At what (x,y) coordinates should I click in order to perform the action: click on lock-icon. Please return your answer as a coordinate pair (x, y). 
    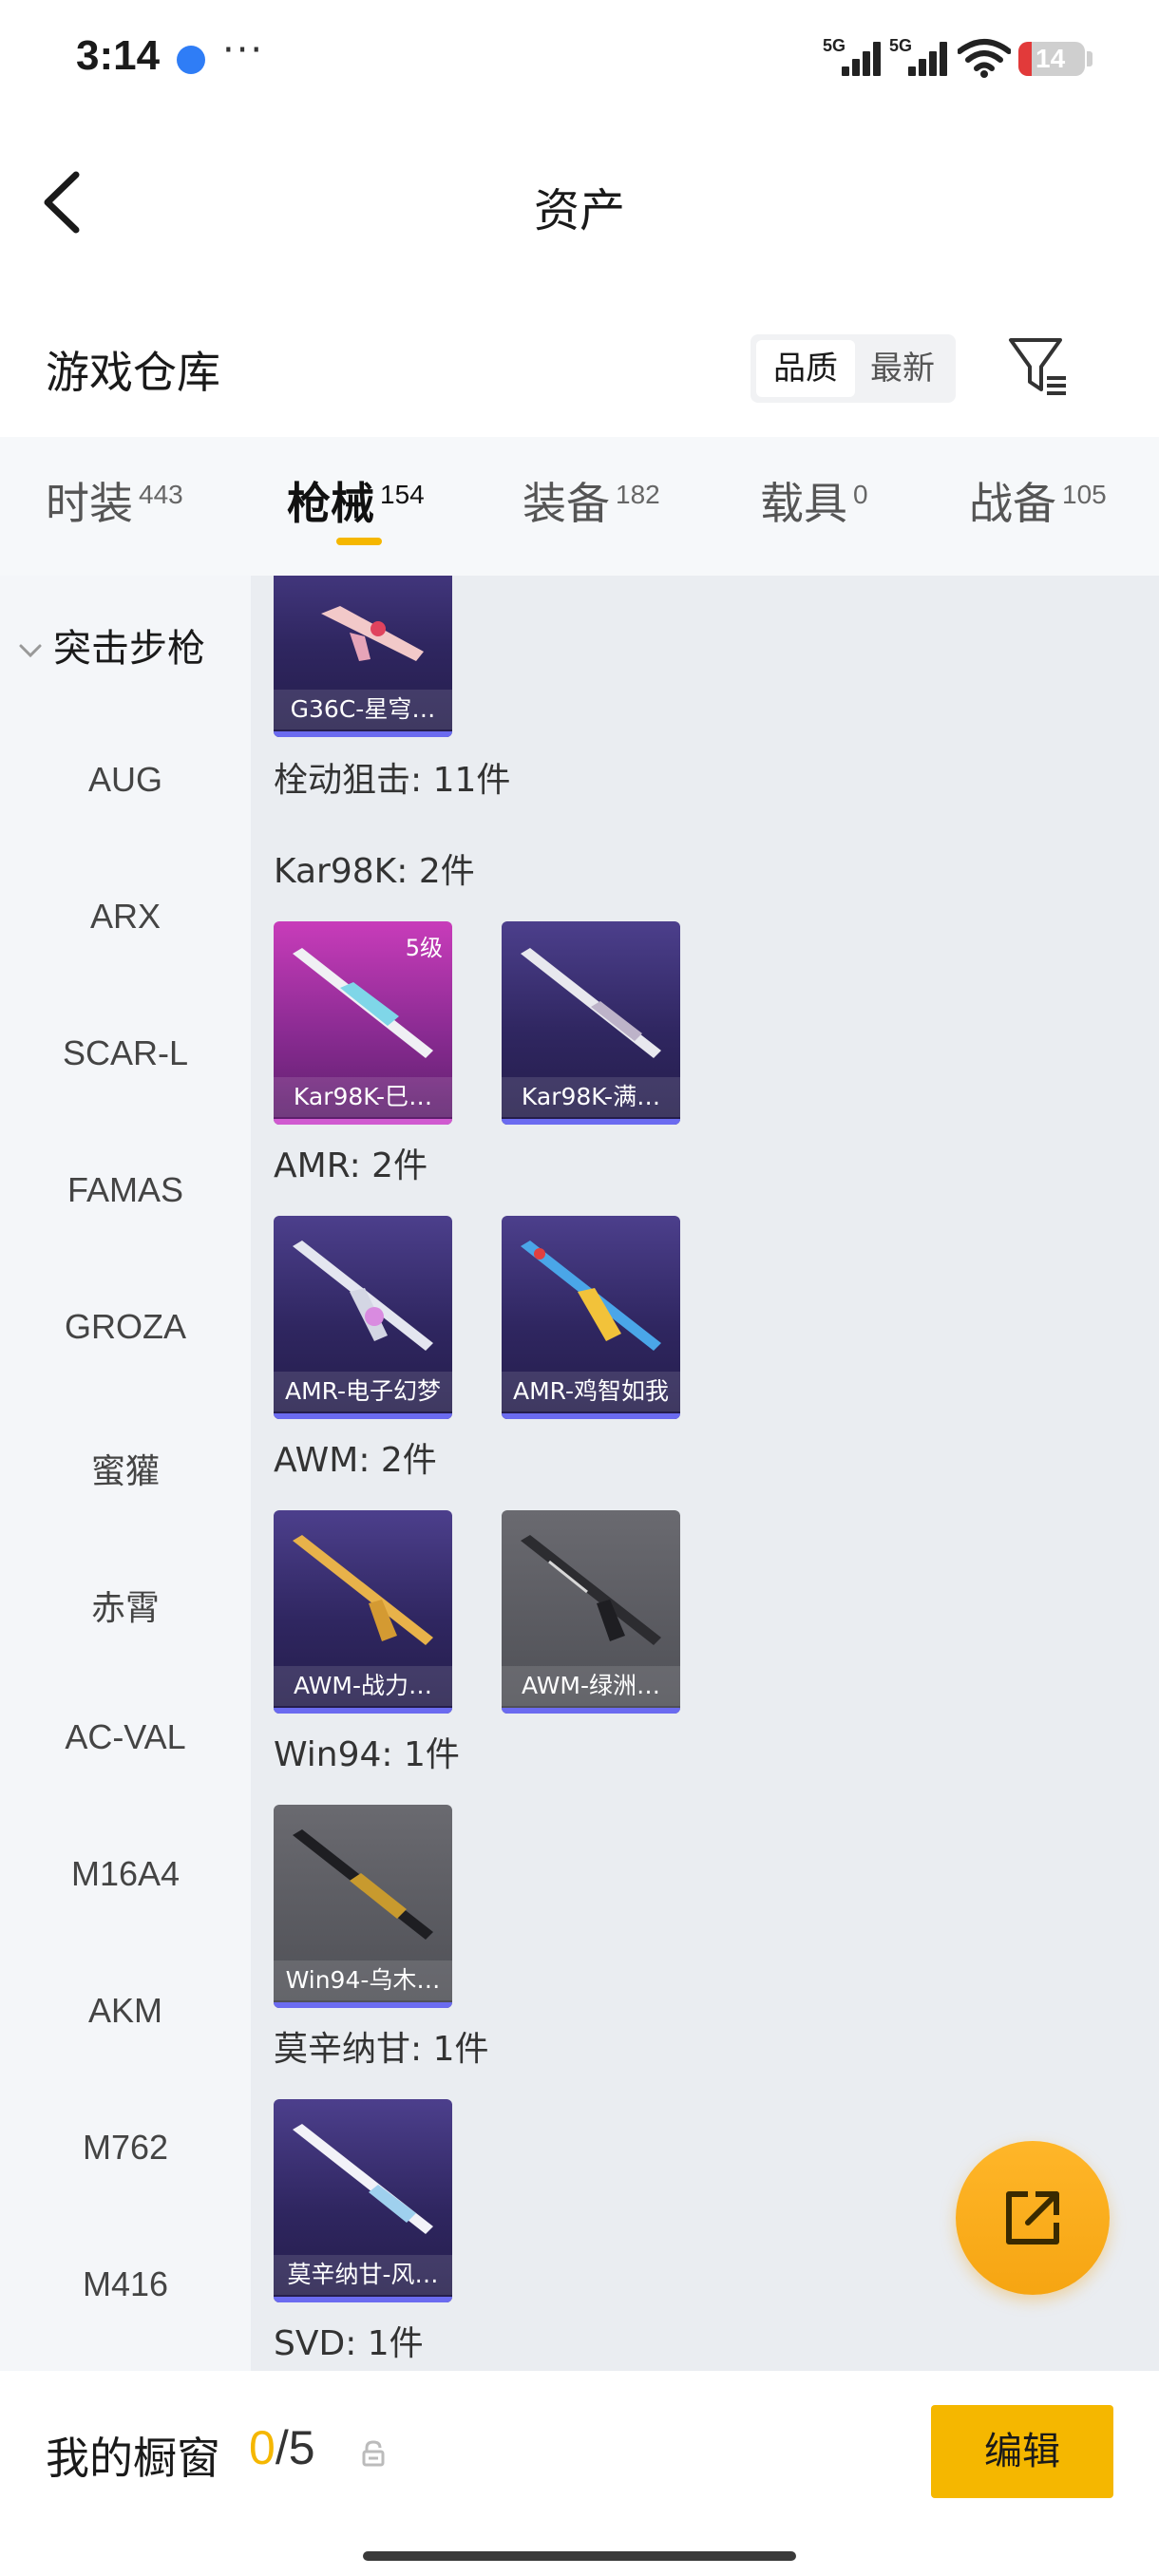
    Looking at the image, I should click on (373, 2453).